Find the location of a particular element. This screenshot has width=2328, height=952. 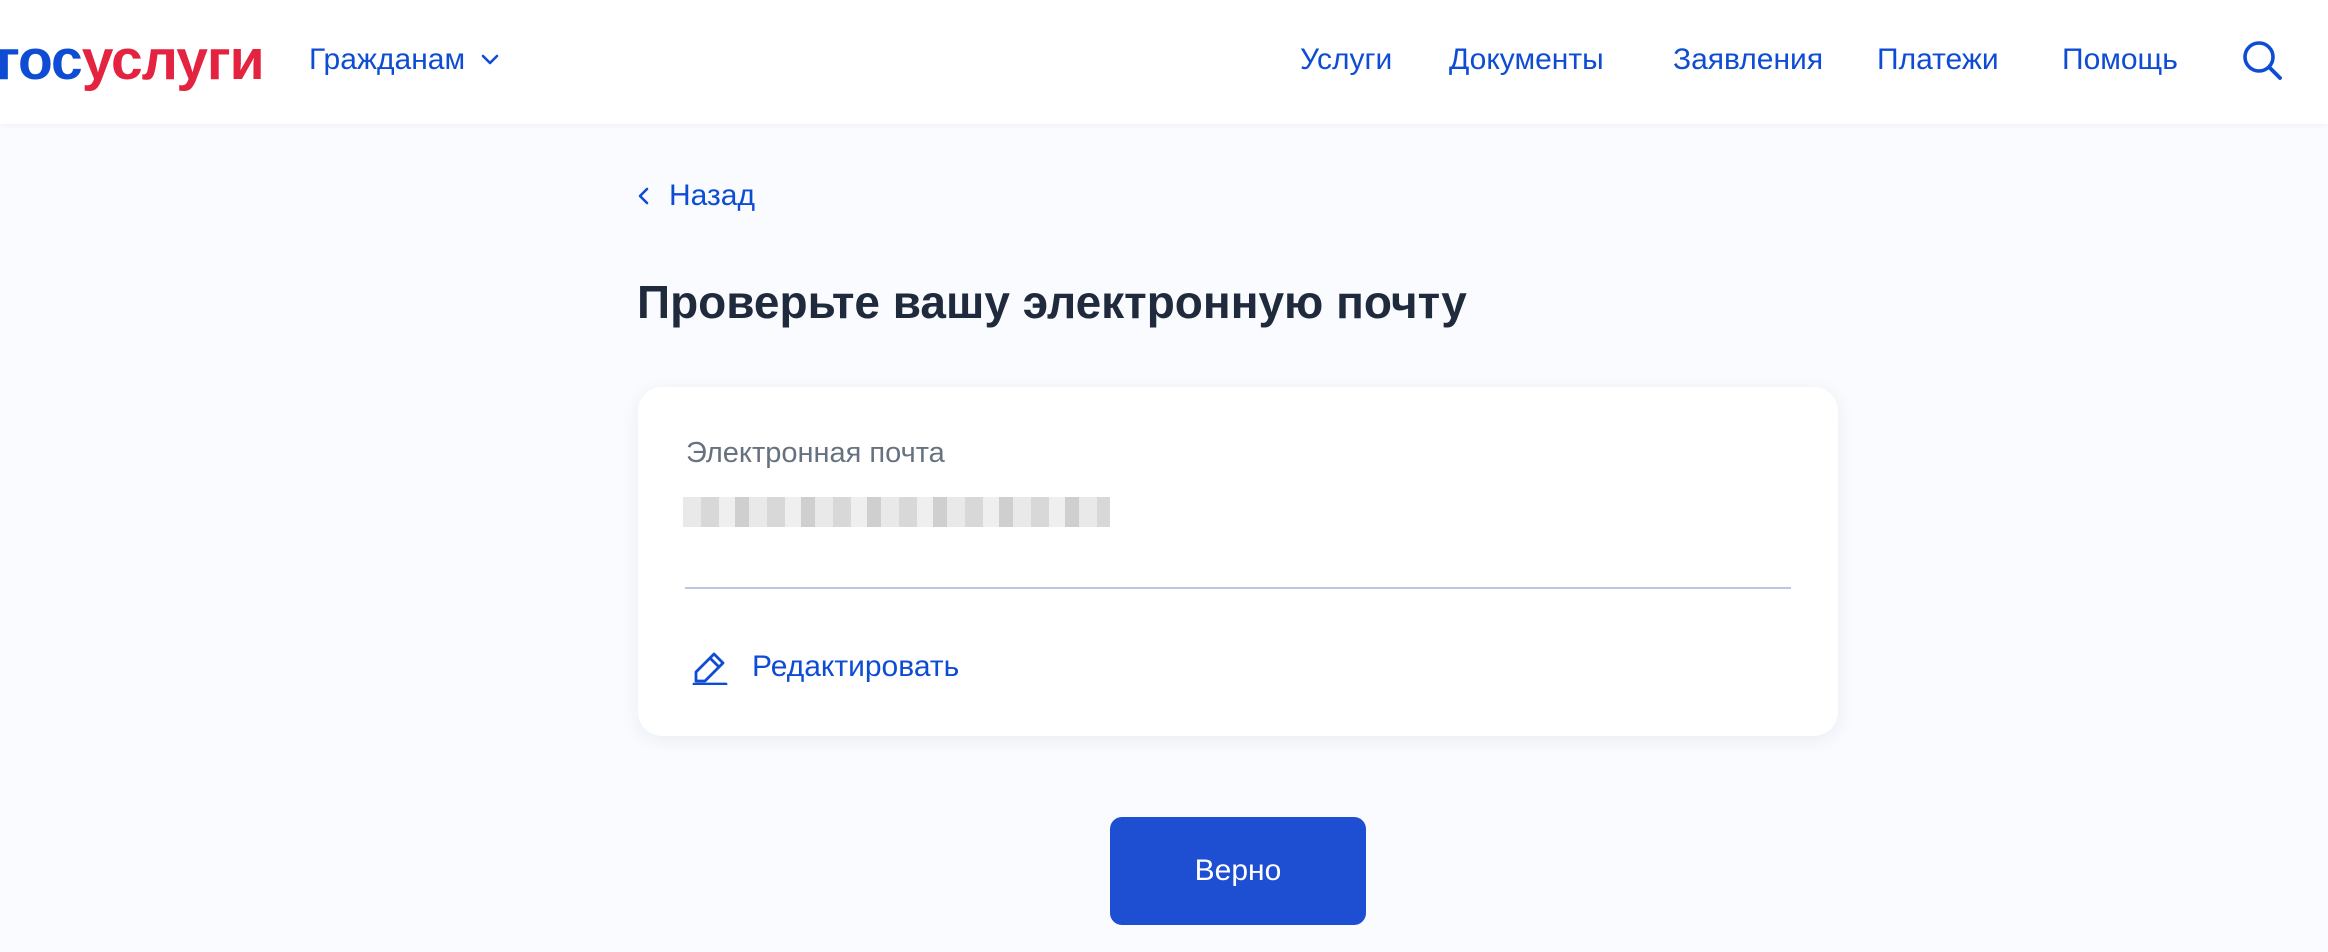

email-value-redacted is located at coordinates (896, 512).